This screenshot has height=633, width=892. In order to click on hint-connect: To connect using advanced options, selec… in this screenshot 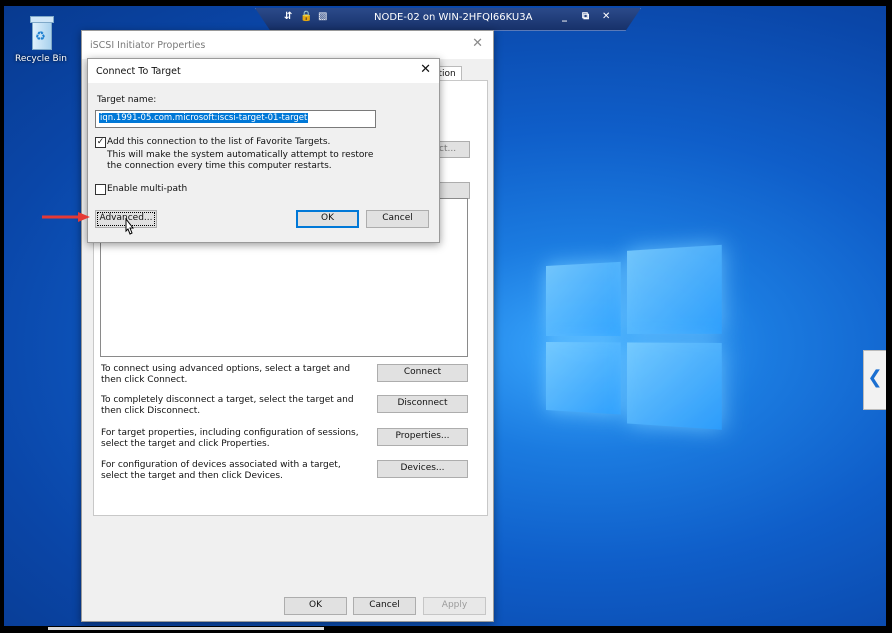, I will do `click(231, 375)`.